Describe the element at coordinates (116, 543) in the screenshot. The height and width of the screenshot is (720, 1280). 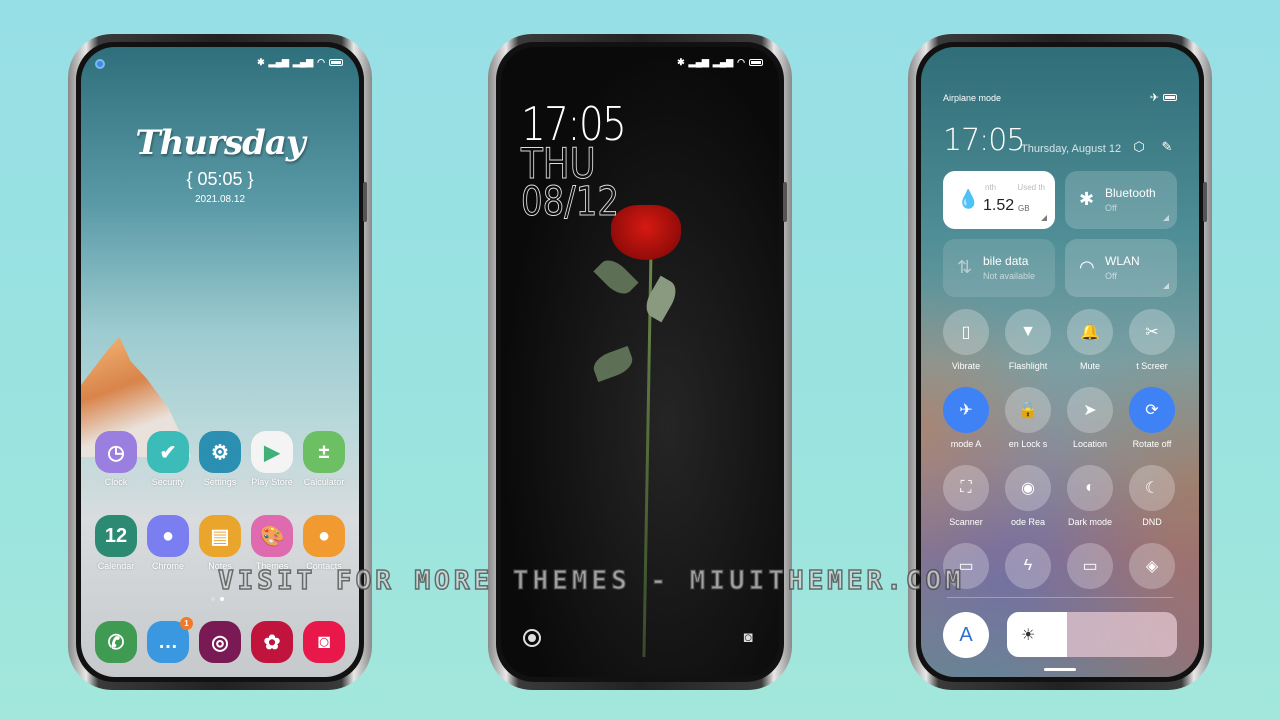
I see `app-calendar: 12 Calendar` at that location.